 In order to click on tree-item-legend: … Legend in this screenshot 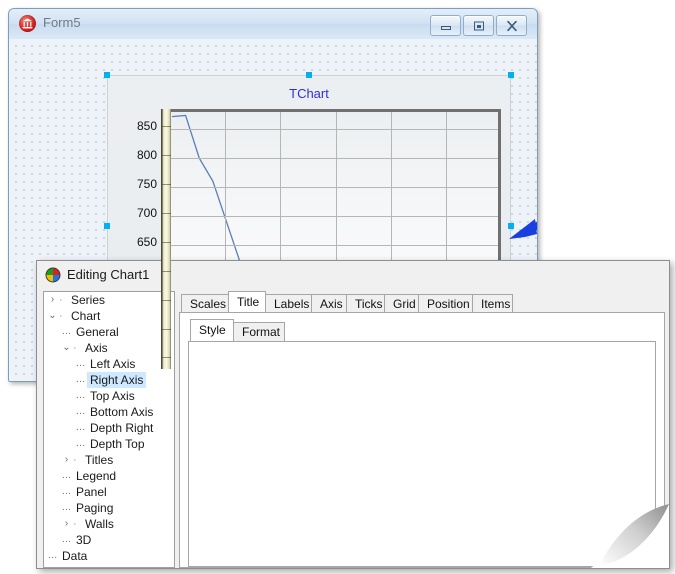, I will do `click(109, 476)`.